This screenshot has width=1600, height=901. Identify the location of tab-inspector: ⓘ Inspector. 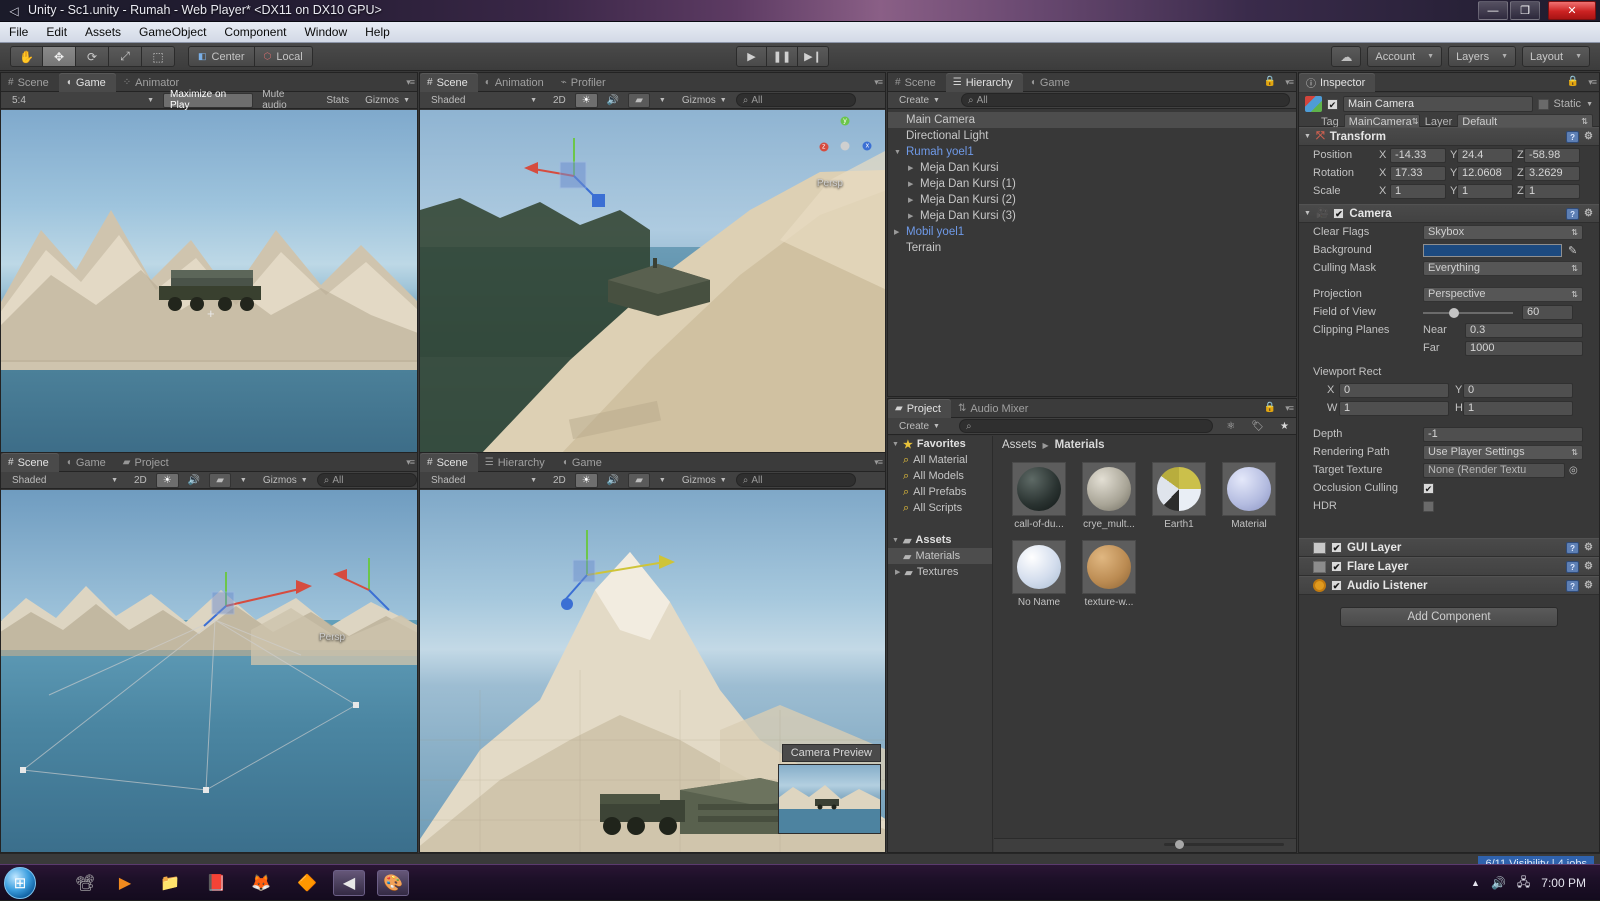
(1337, 82).